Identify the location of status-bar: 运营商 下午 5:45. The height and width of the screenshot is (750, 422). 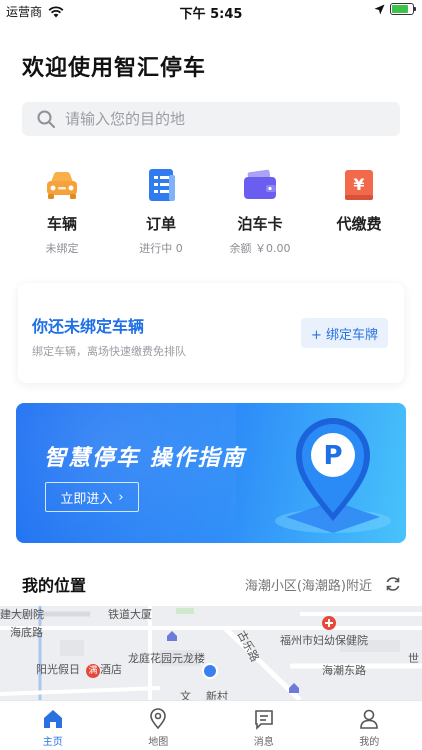
(211, 11).